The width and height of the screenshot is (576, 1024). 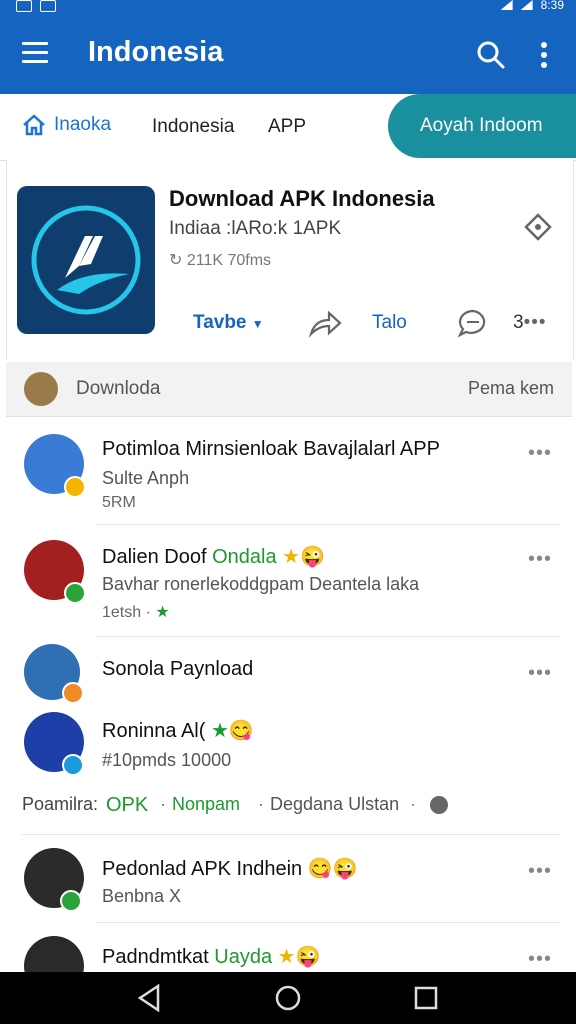 What do you see at coordinates (511, 388) in the screenshot?
I see `section-link: Pema kem` at bounding box center [511, 388].